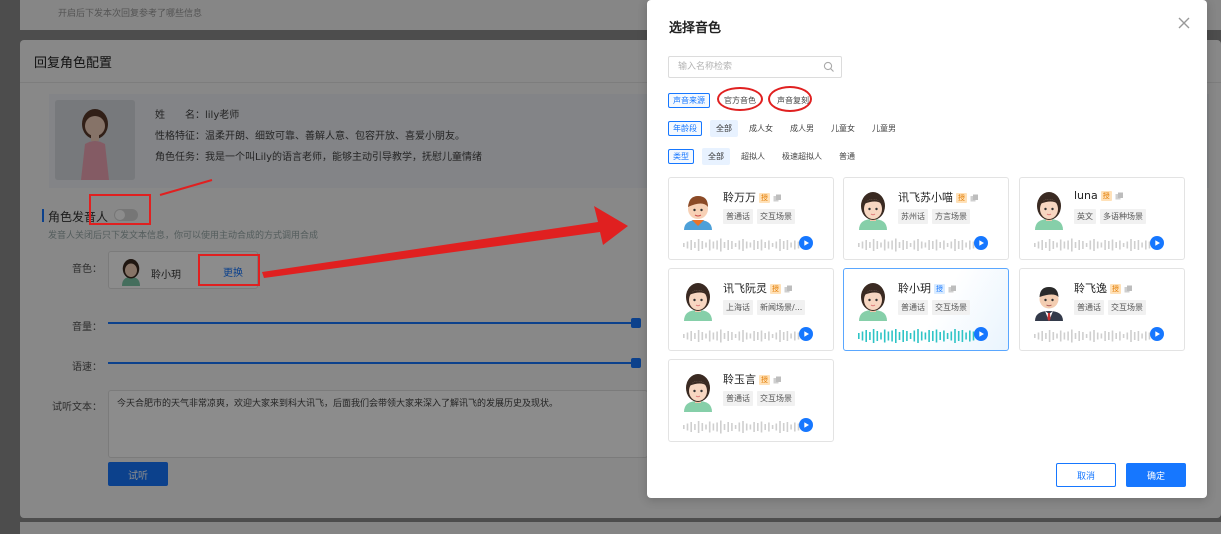 This screenshot has width=1221, height=534. I want to click on search-box, so click(755, 67).